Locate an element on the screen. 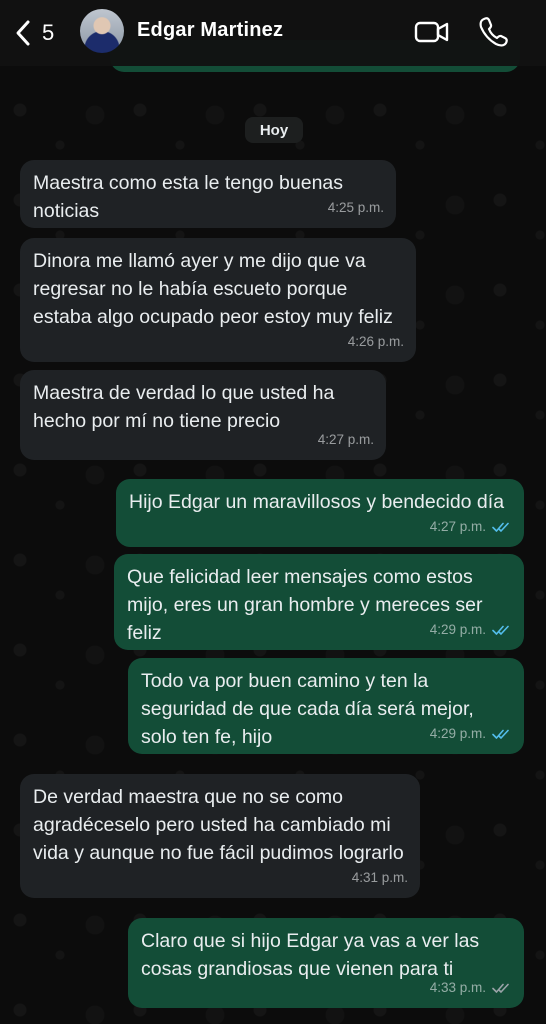 The image size is (546, 1024). phone-icon is located at coordinates (493, 32).